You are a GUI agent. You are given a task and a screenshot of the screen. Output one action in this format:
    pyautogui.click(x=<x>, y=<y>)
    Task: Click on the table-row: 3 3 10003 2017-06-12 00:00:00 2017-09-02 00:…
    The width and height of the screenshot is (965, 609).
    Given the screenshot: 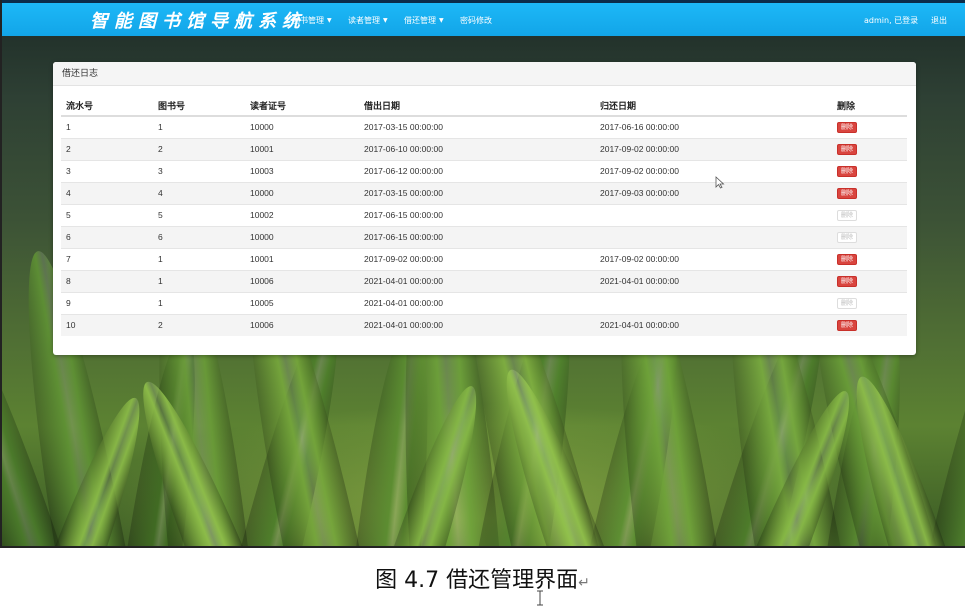 What is the action you would take?
    pyautogui.click(x=484, y=170)
    